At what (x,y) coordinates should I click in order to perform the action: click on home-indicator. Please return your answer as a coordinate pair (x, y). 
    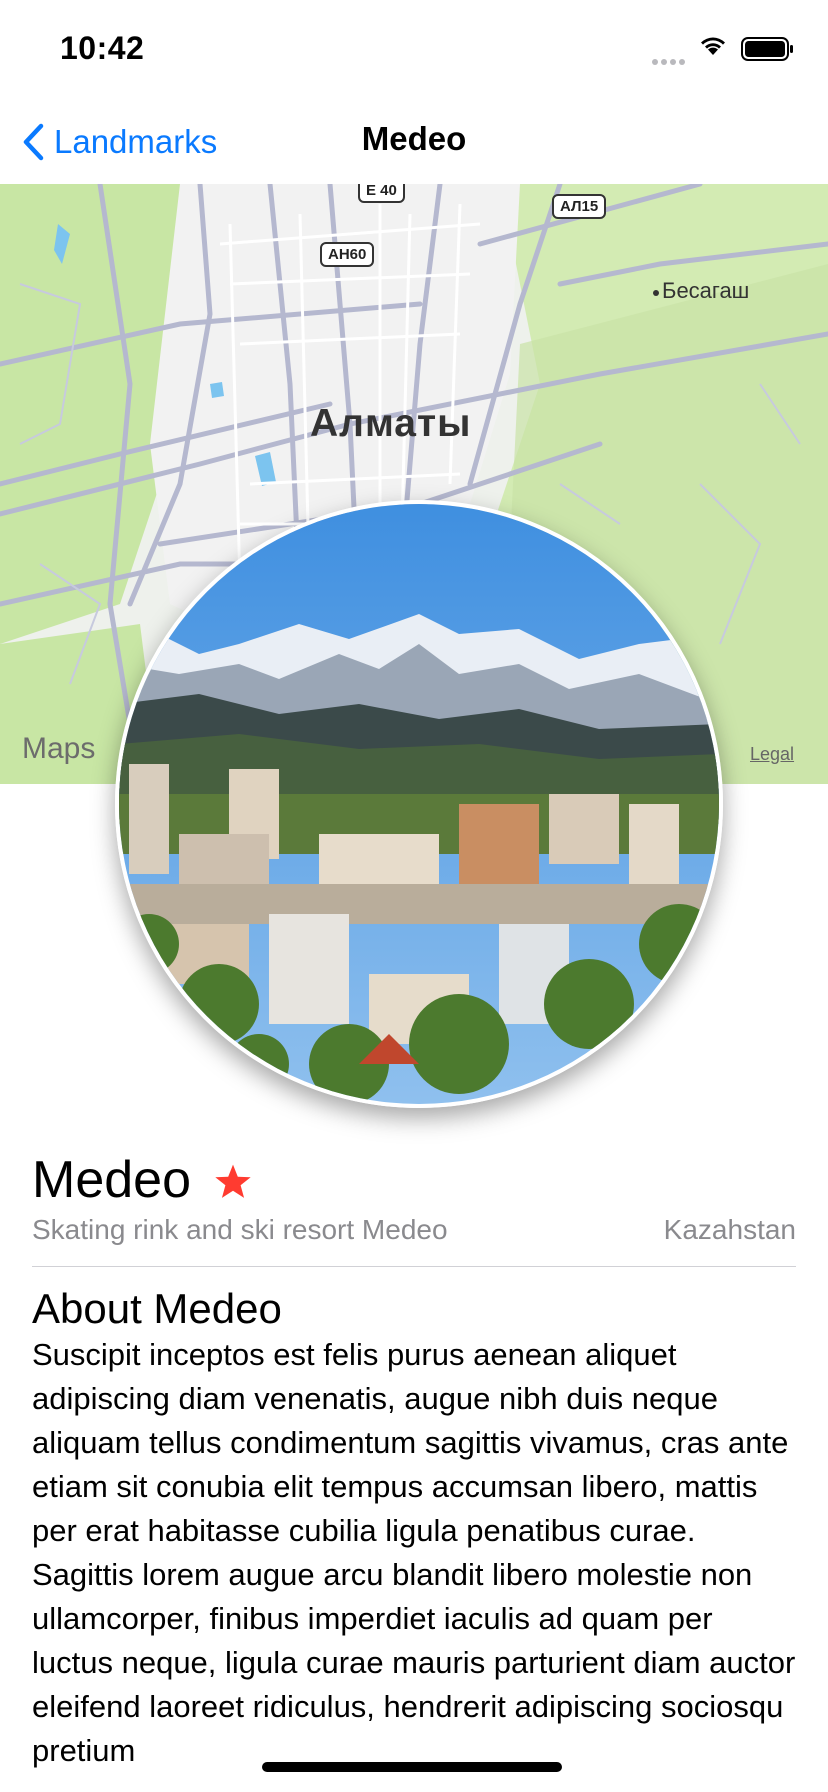
    Looking at the image, I should click on (412, 1767).